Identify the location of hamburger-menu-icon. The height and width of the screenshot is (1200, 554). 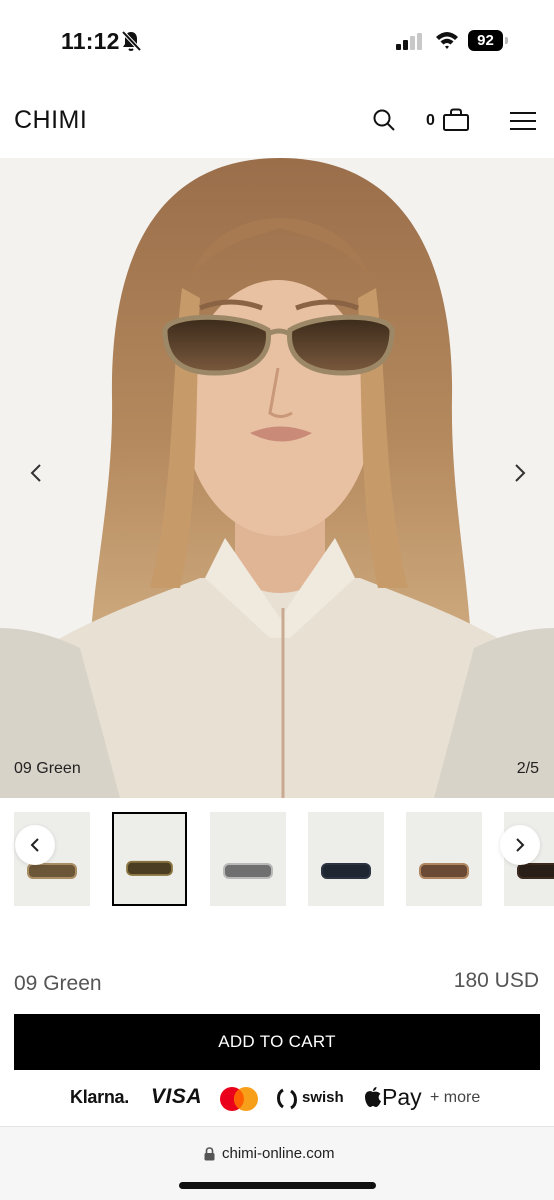
(523, 121).